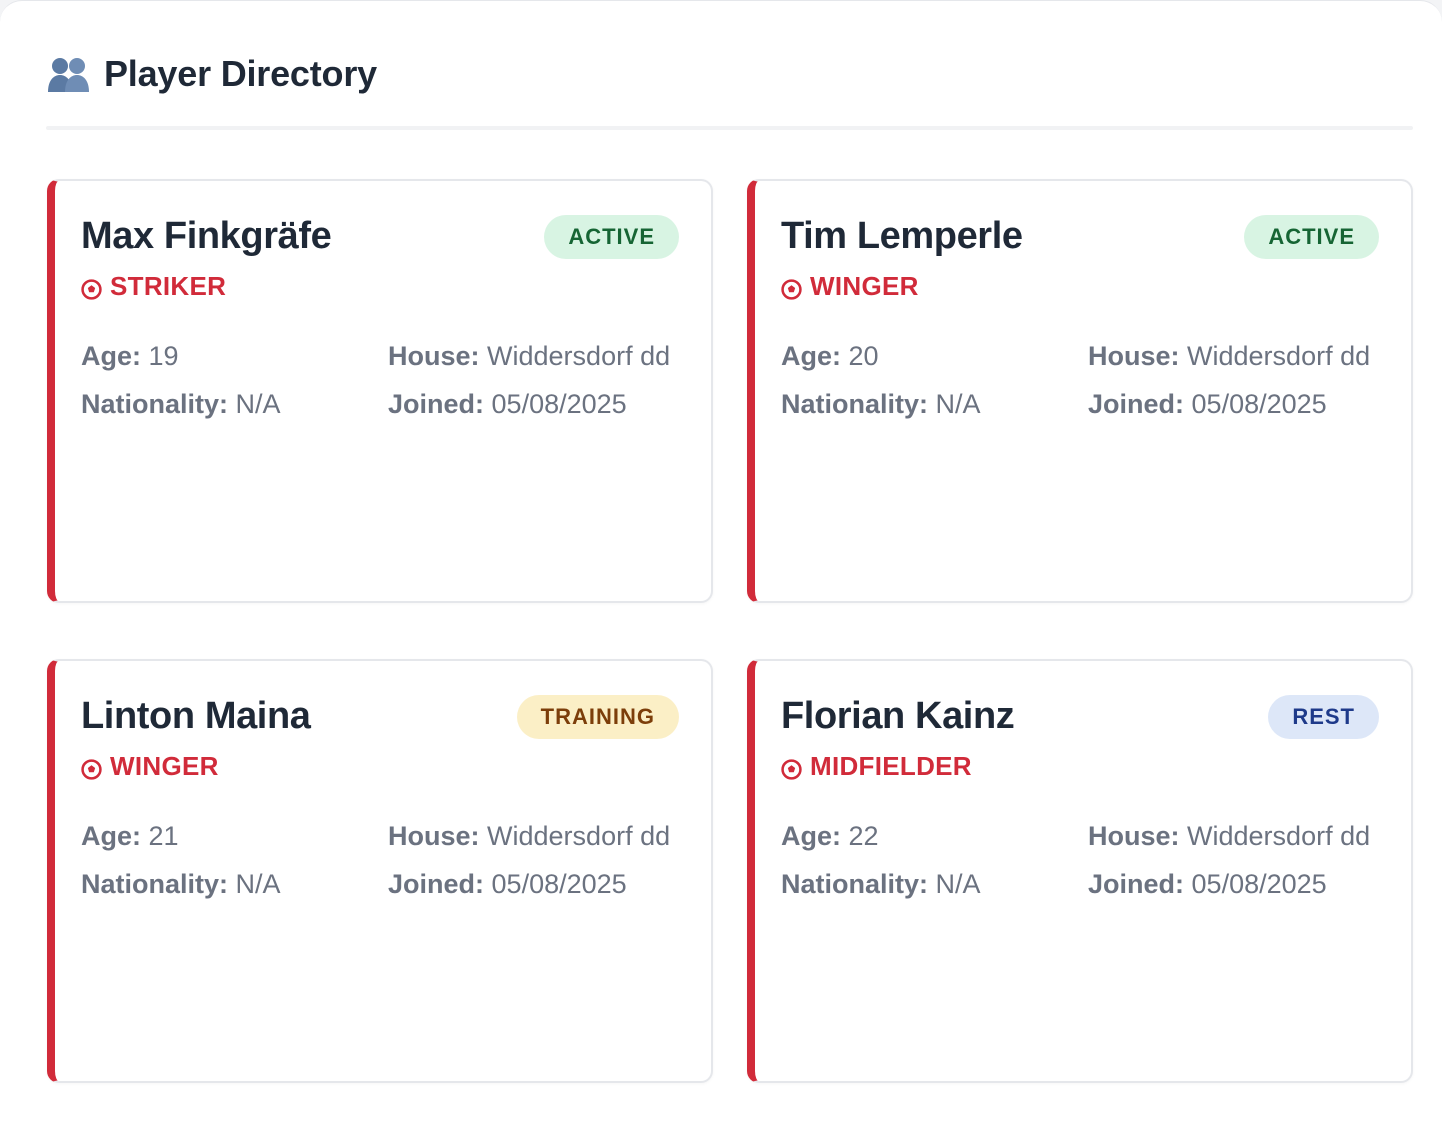  I want to click on age-field: Age: 20, so click(934, 356).